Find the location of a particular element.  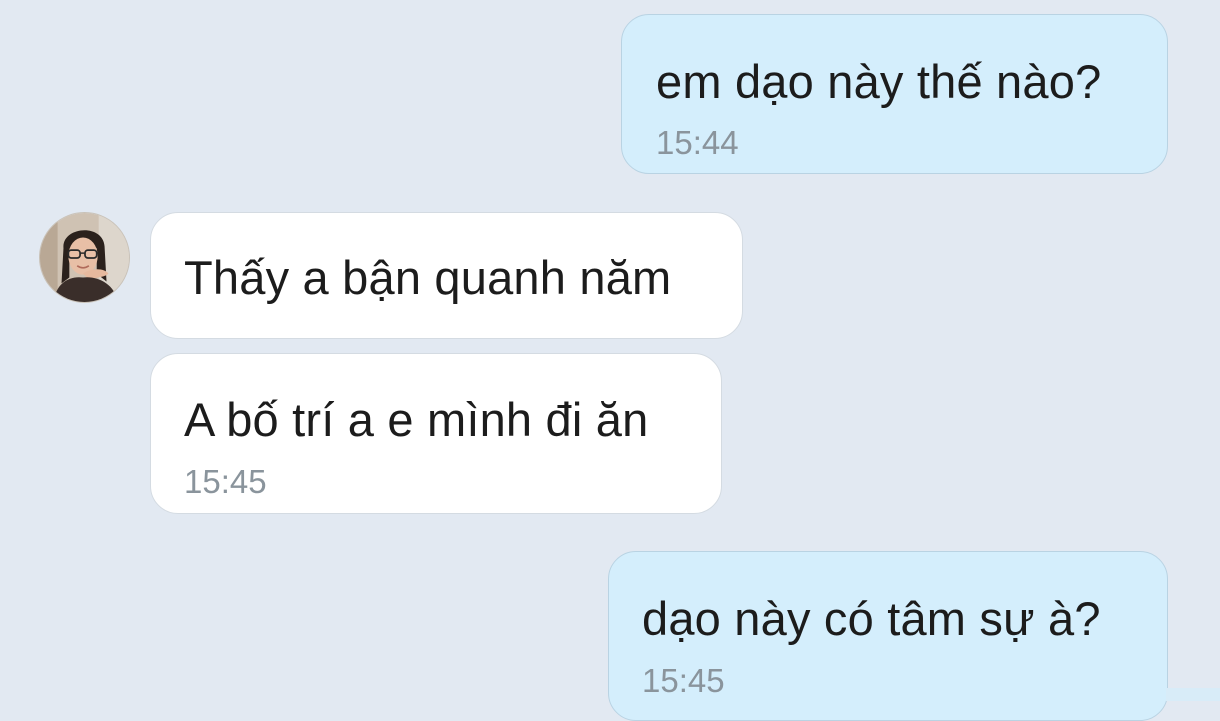

message-text: dạo này có tâm sự à? is located at coordinates (871, 618).